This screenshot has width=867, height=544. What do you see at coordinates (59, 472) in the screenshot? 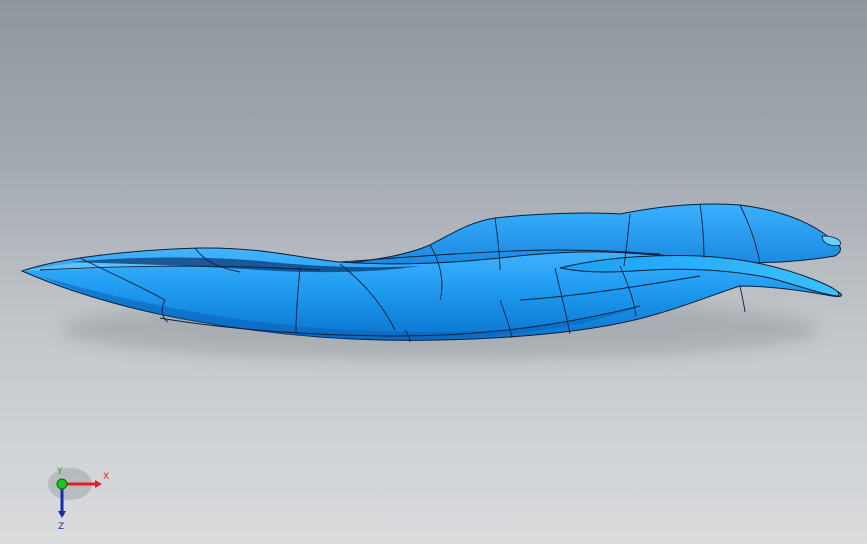
I see `triad-y-label: Y` at bounding box center [59, 472].